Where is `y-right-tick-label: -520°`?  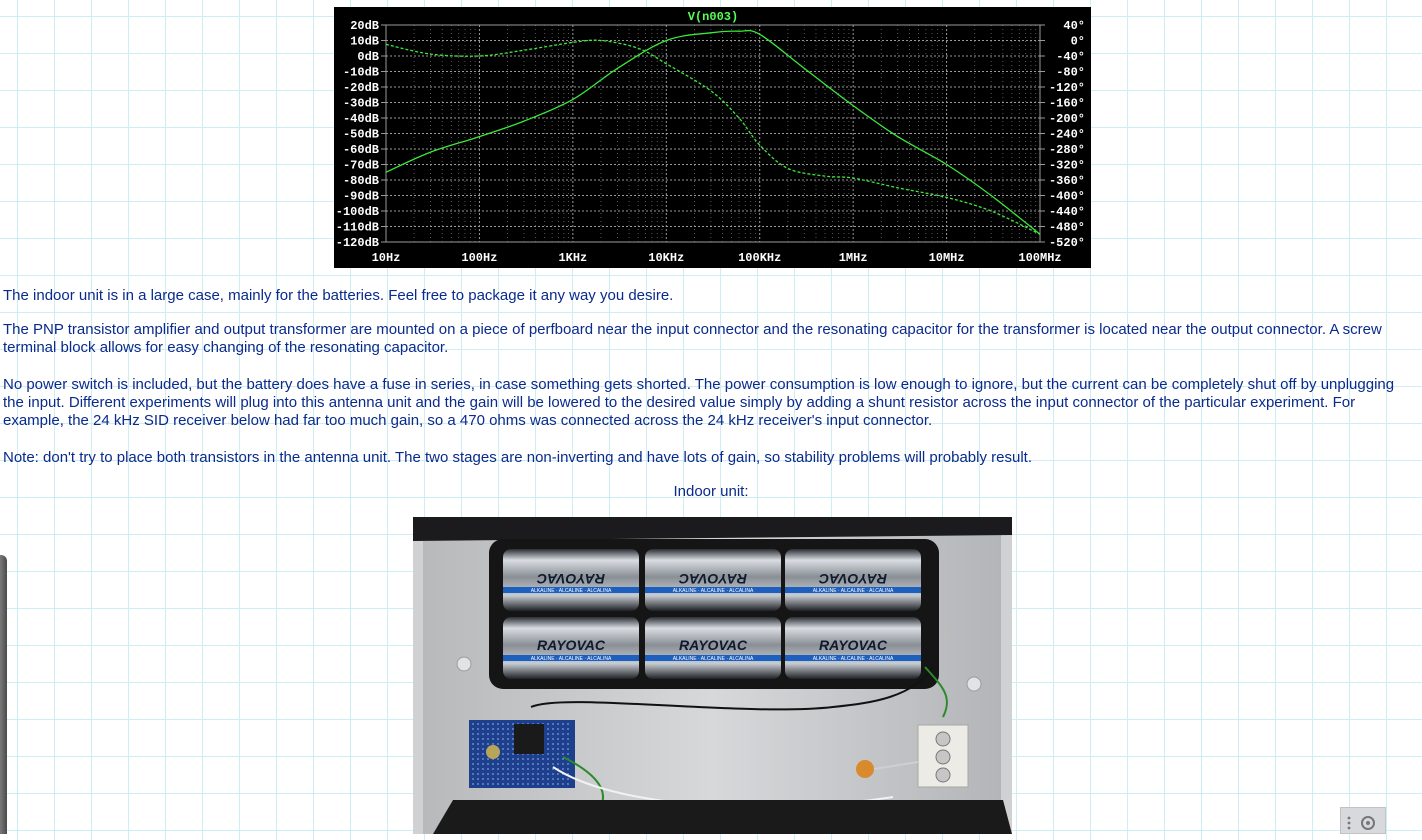
y-right-tick-label: -520° is located at coordinates (1067, 243).